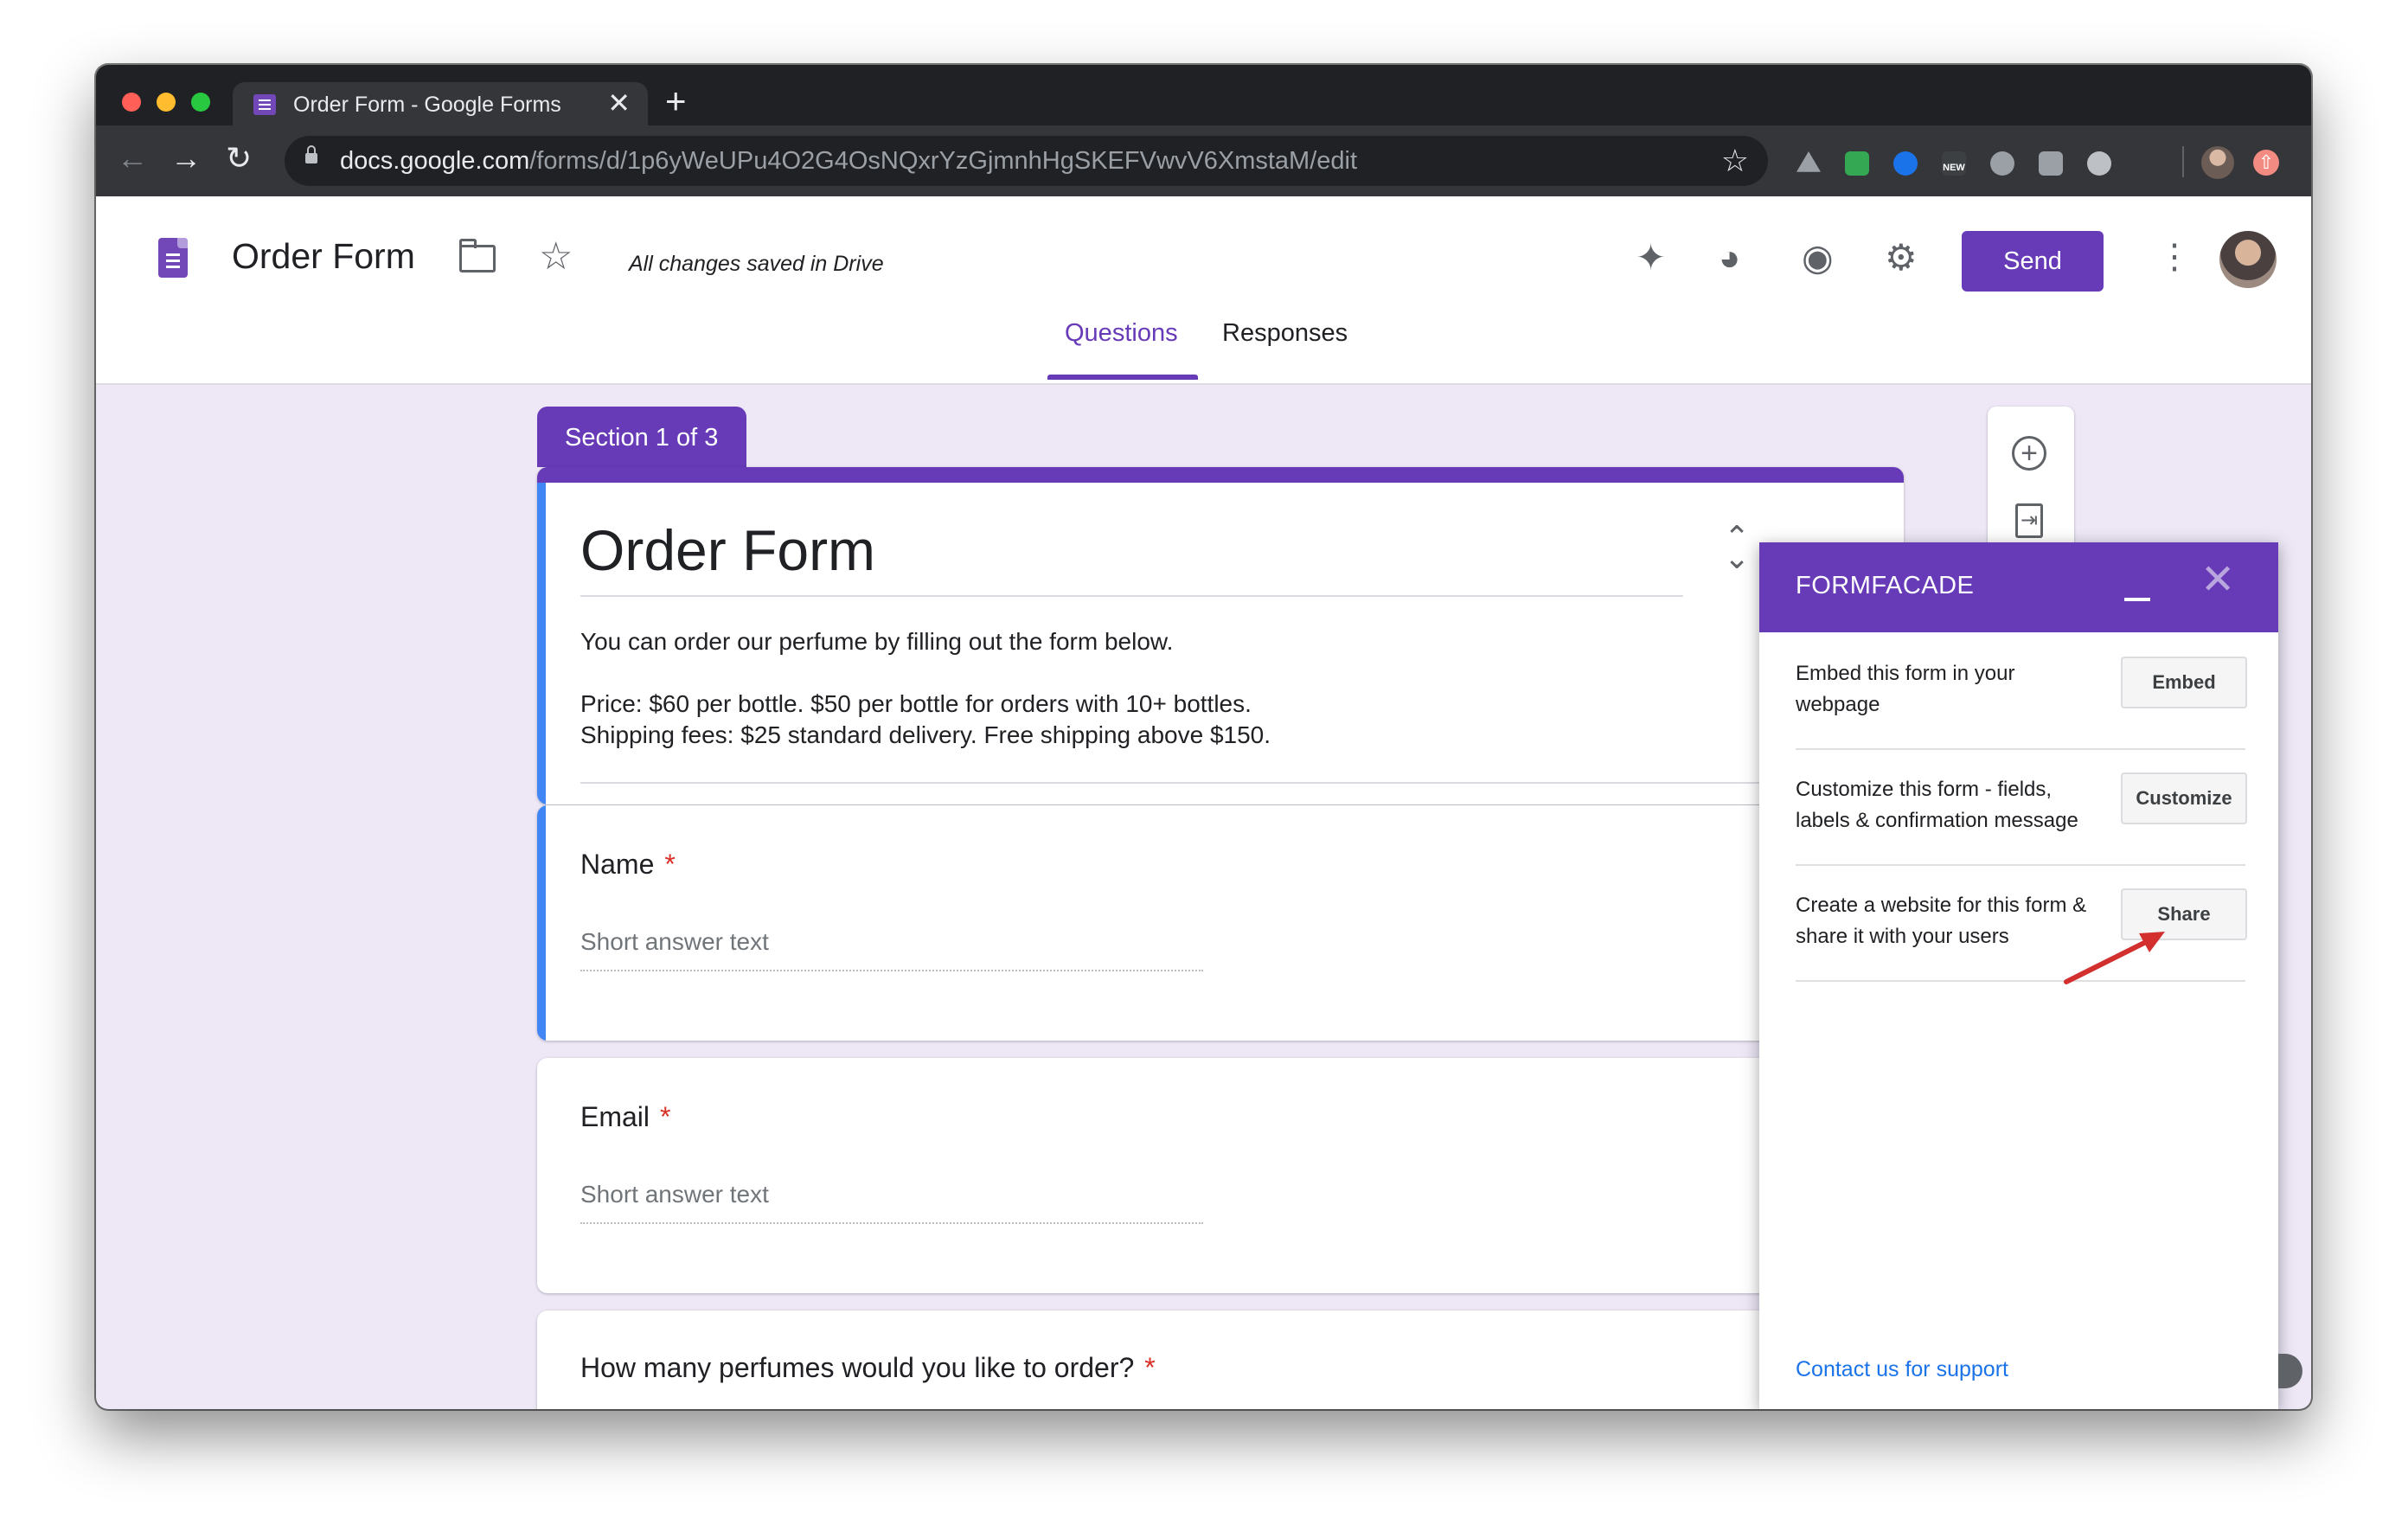 The image size is (2408, 1538). I want to click on palette-icon: ◕, so click(1729, 258).